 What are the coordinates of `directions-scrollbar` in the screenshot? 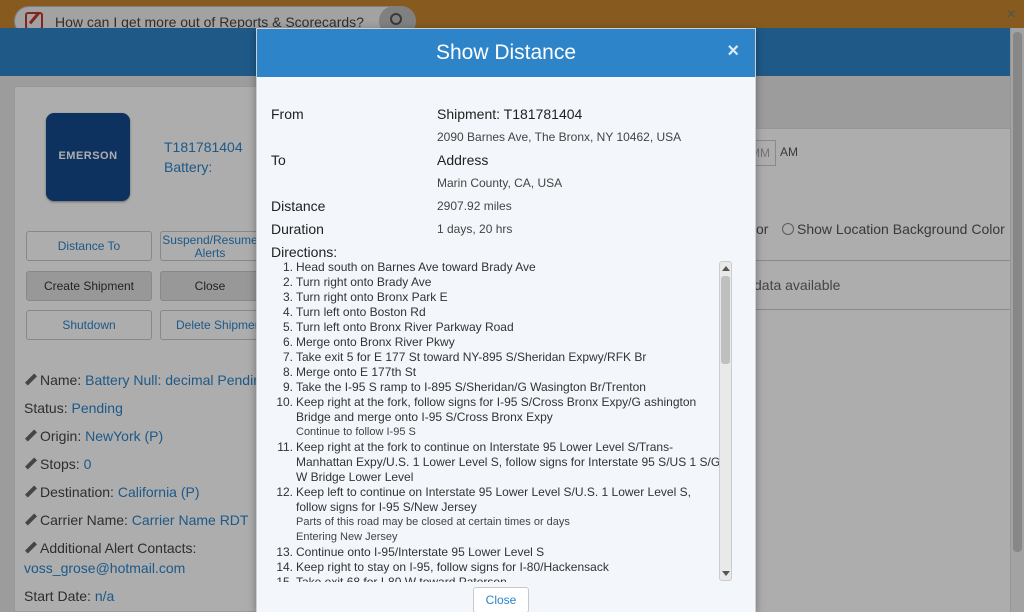 It's located at (725, 421).